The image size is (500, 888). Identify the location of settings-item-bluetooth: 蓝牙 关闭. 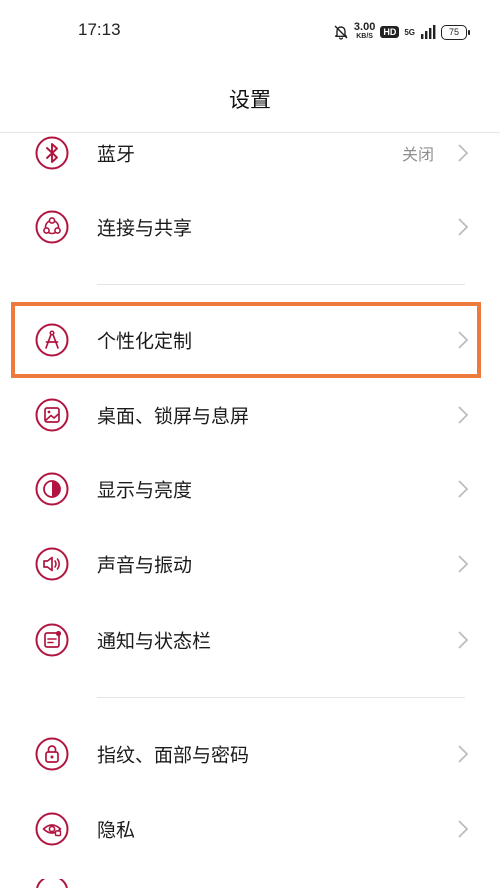
(250, 153).